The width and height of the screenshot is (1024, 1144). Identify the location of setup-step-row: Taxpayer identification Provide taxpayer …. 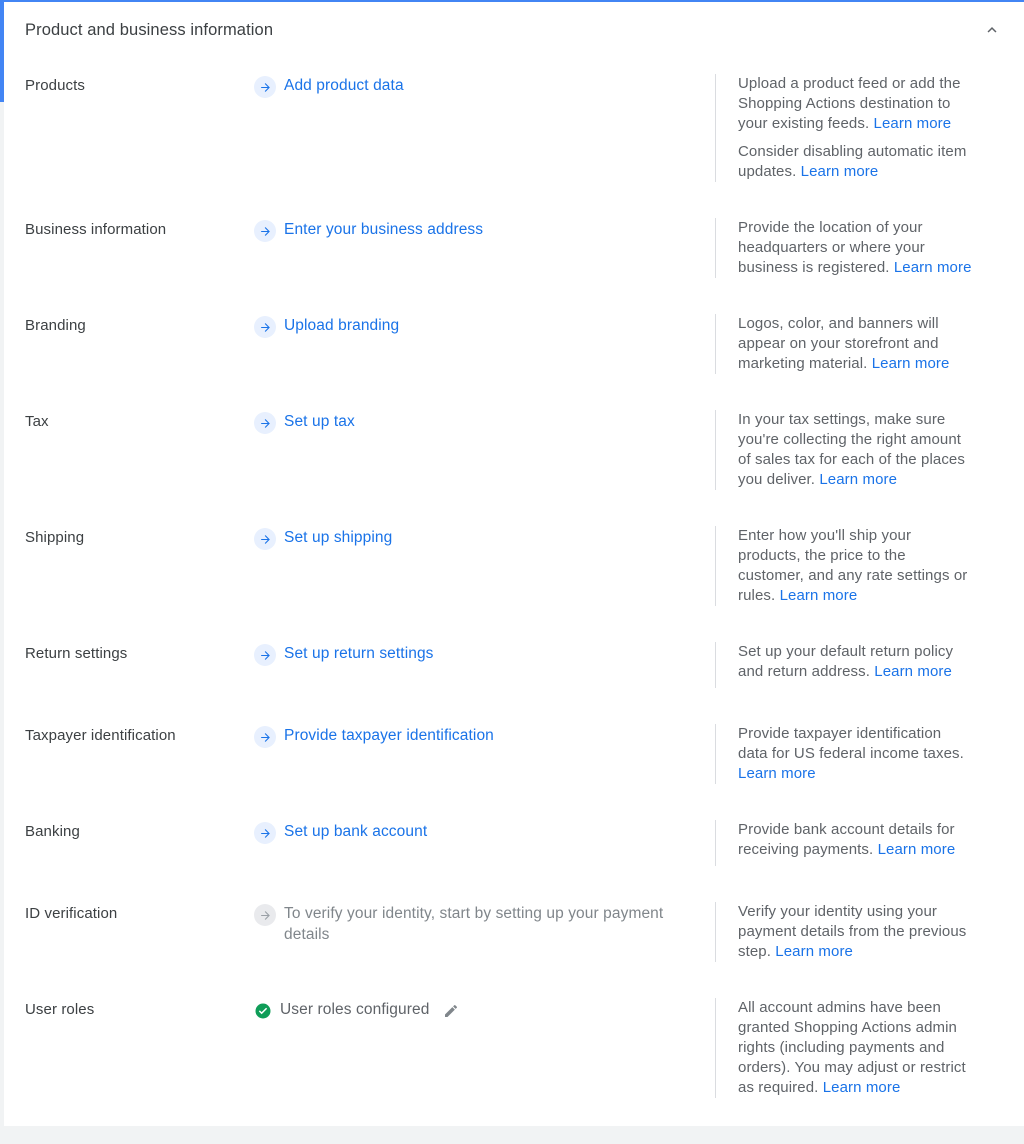
(512, 754).